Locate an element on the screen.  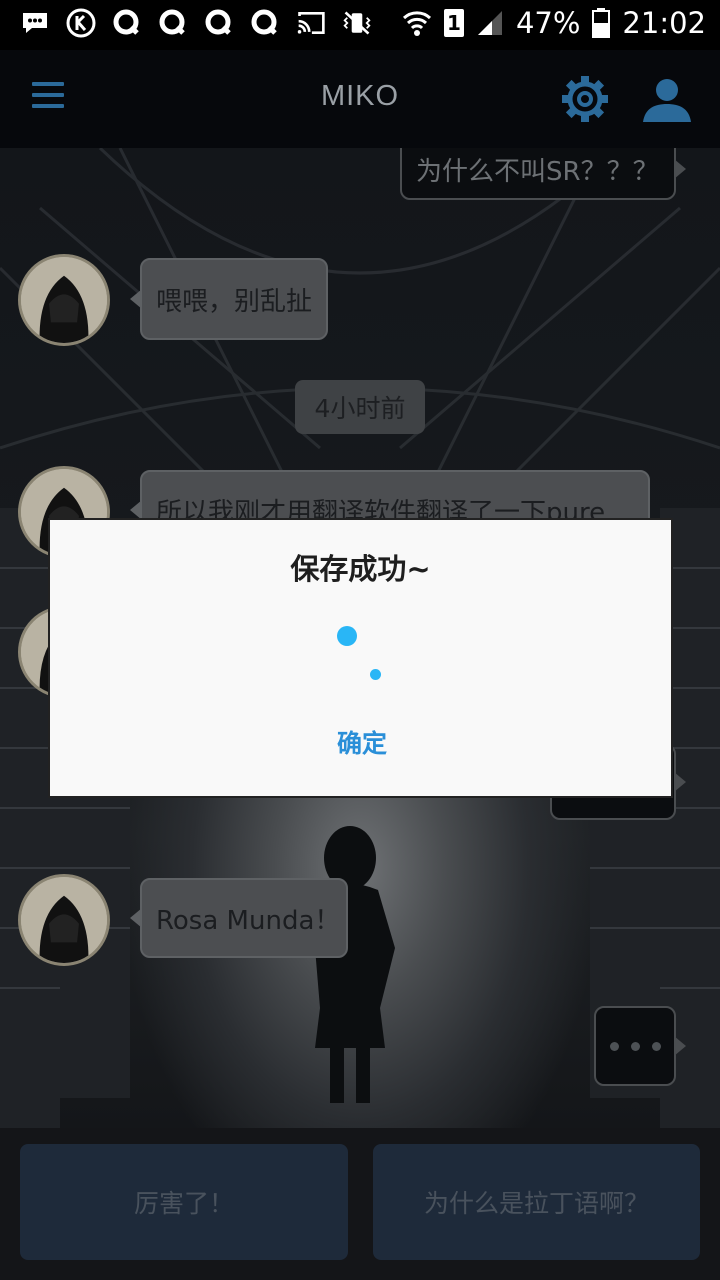
dialog-title: 保存成功~ is located at coordinates (360, 569).